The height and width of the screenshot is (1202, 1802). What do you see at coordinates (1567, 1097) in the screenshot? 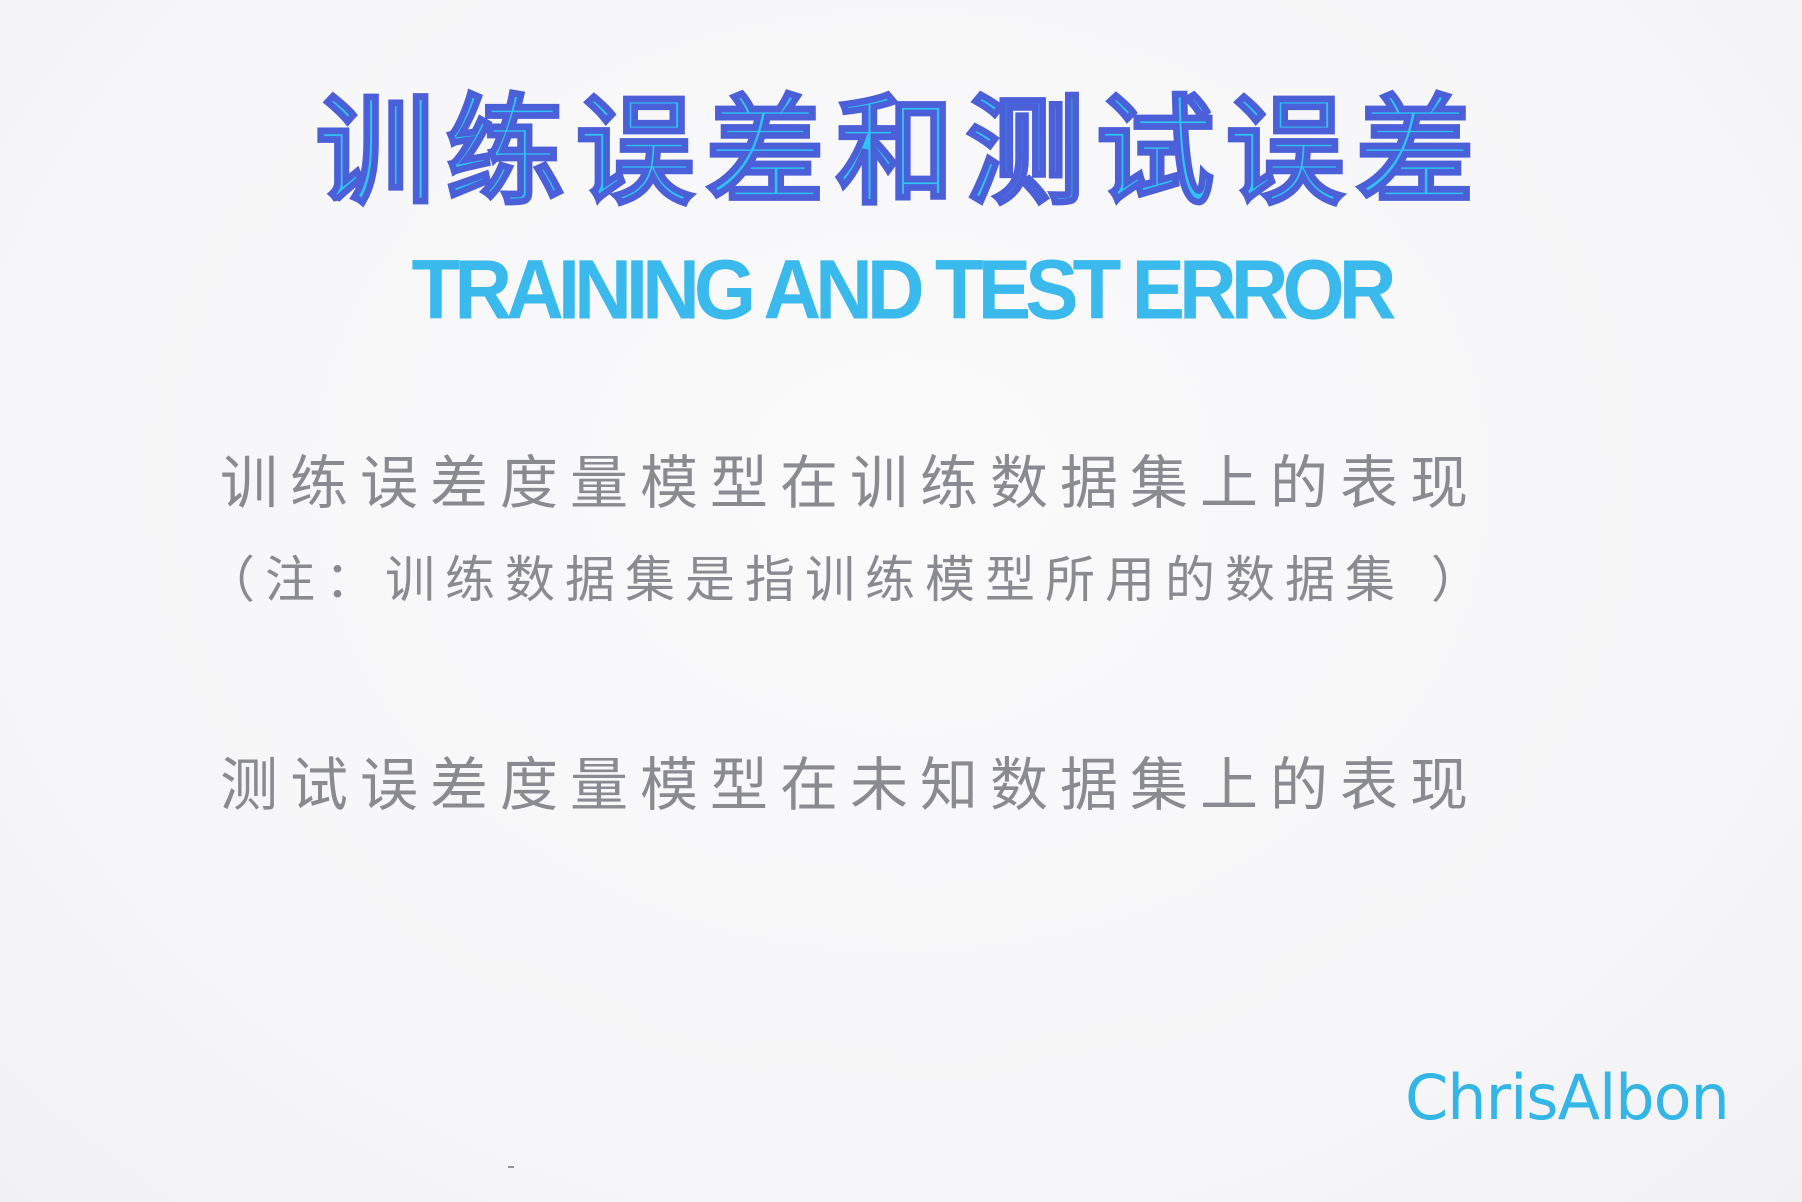
I see `author-signature: ChrisAlbon` at bounding box center [1567, 1097].